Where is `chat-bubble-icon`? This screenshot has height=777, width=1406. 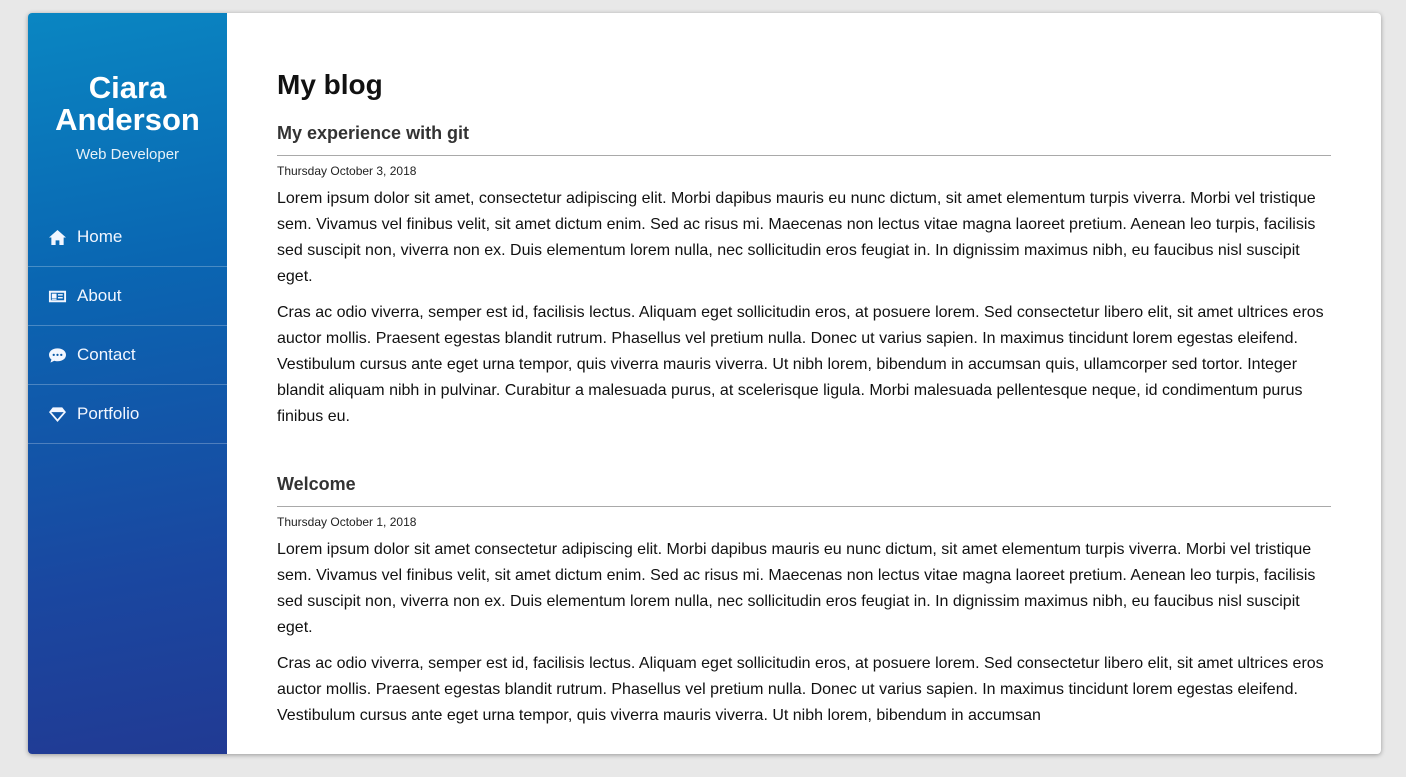 chat-bubble-icon is located at coordinates (57, 355).